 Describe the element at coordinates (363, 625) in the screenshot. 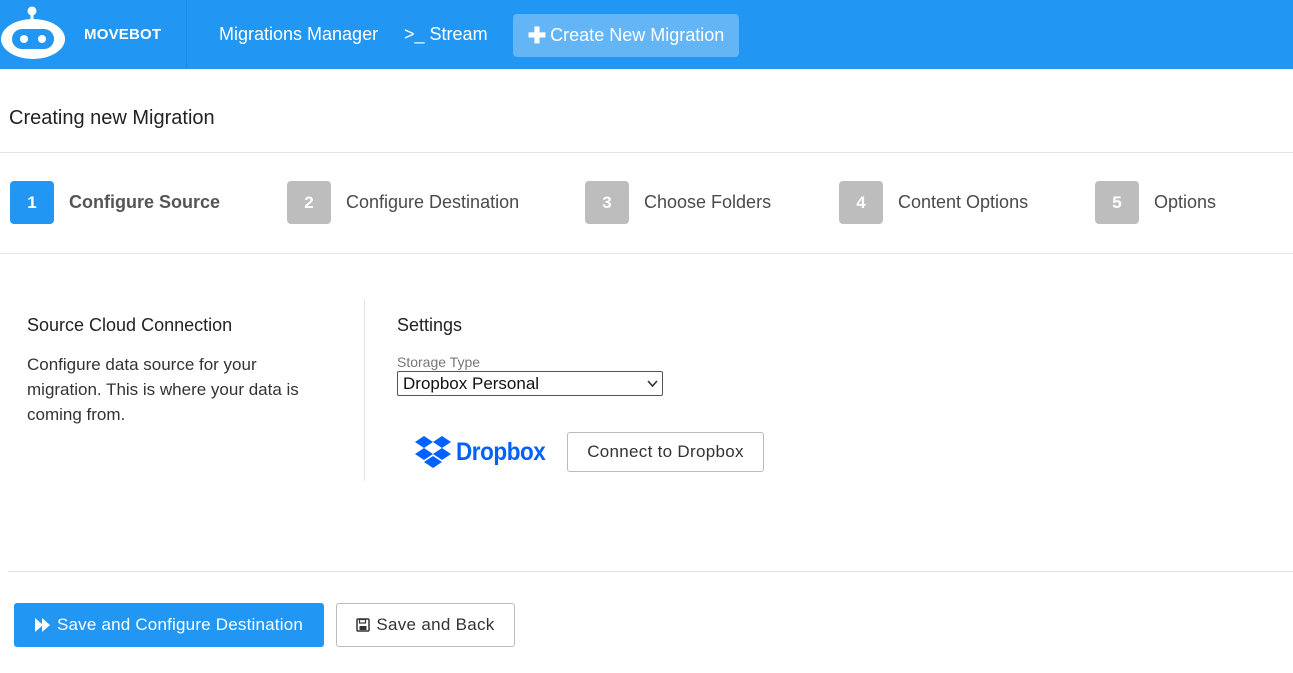

I see `floppy-disk-icon` at that location.